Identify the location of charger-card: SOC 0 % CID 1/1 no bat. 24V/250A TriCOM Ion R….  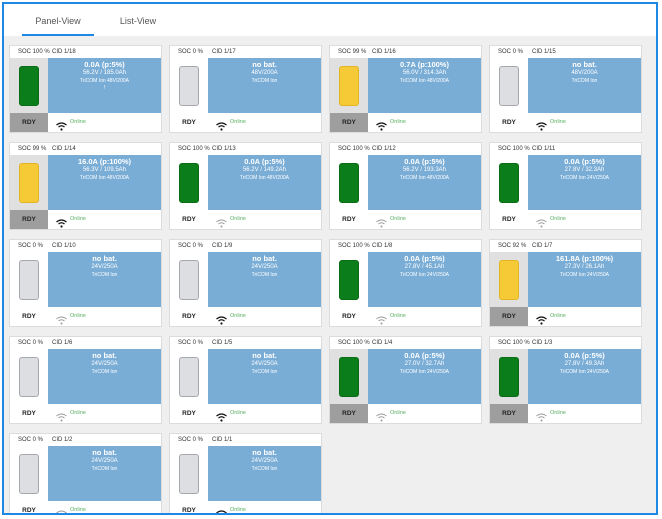
(245, 473).